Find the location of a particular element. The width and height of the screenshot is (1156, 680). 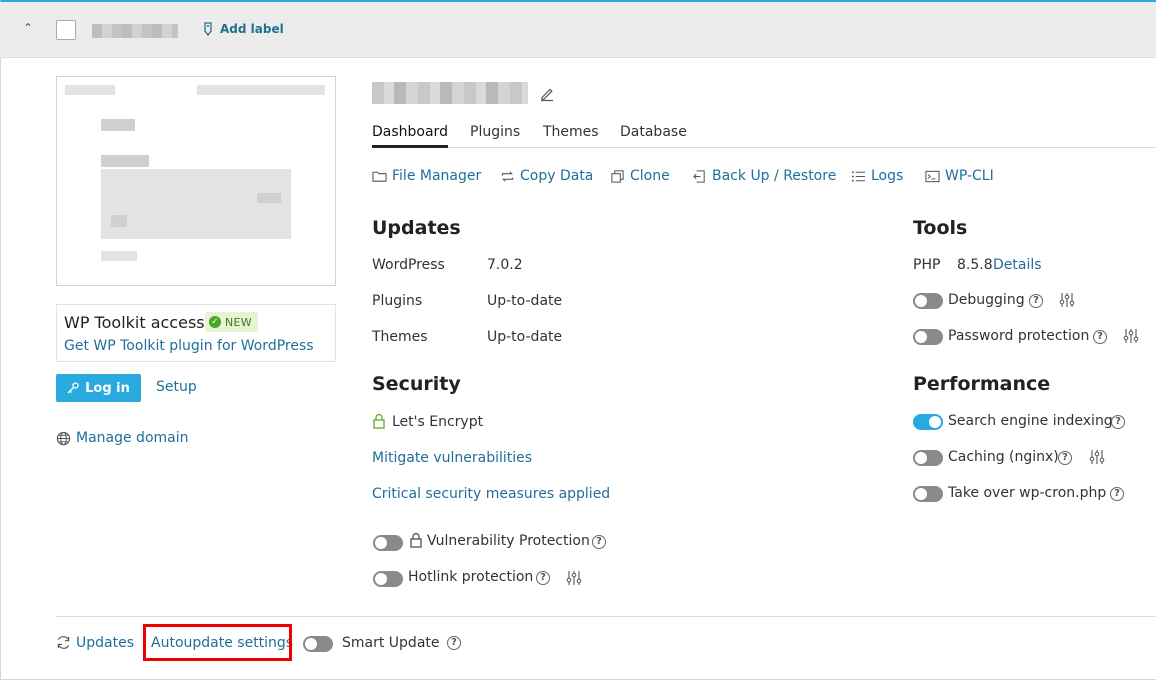

new-badge: ✓ NEW is located at coordinates (231, 322).